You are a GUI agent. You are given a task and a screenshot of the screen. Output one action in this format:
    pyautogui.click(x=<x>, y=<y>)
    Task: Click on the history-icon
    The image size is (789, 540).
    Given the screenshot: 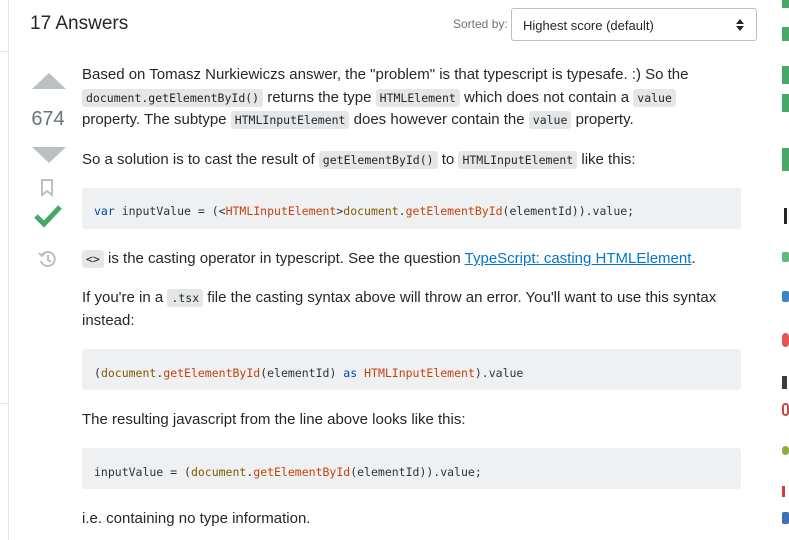 What is the action you would take?
    pyautogui.click(x=47, y=259)
    